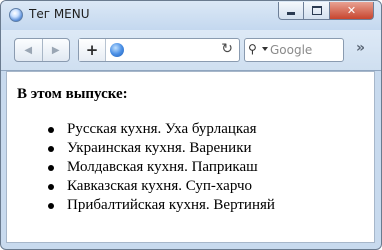 This screenshot has height=250, width=382. I want to click on new-tab-button: +, so click(92, 50).